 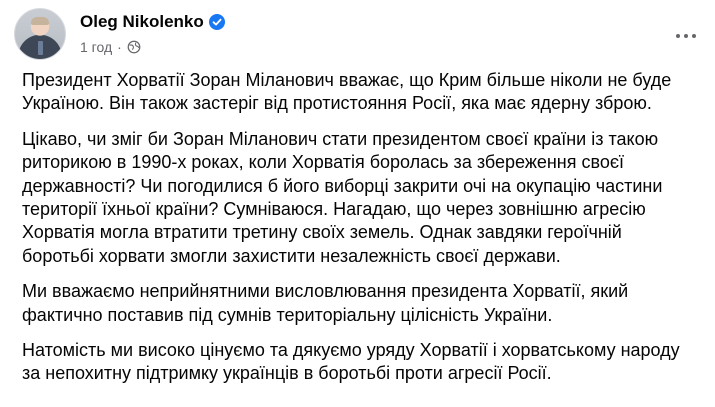 I want to click on avatar-tie, so click(x=40, y=48).